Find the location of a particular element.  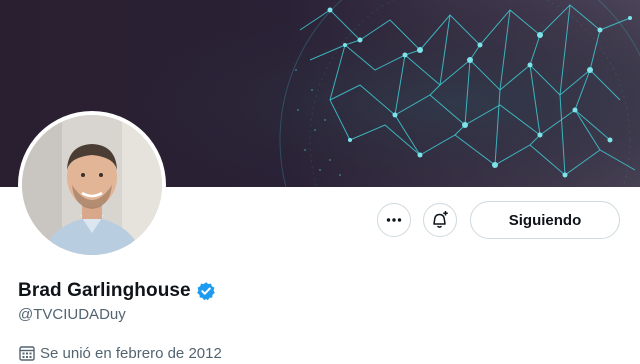

profile-name-row: Brad Garlinghouse is located at coordinates (117, 291).